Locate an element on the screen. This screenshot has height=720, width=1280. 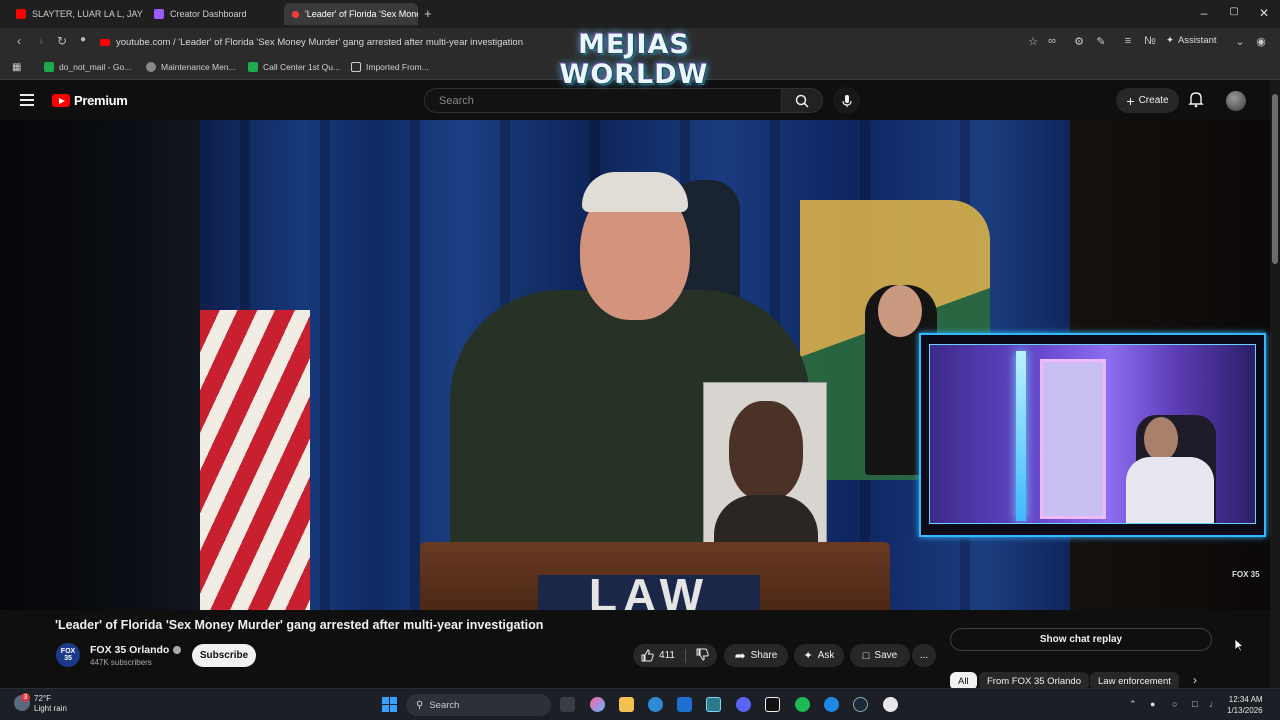
audio-icon: № is located at coordinates (1150, 41).